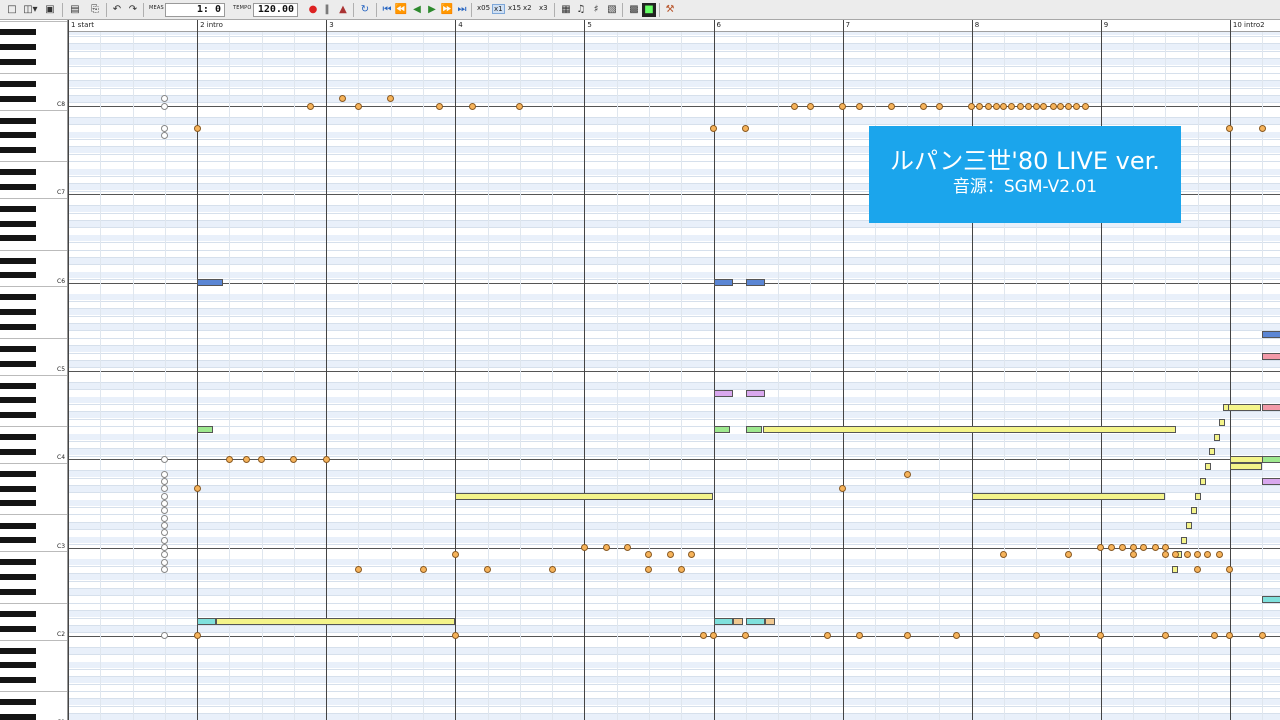  I want to click on measure-label: 4, so click(460, 25).